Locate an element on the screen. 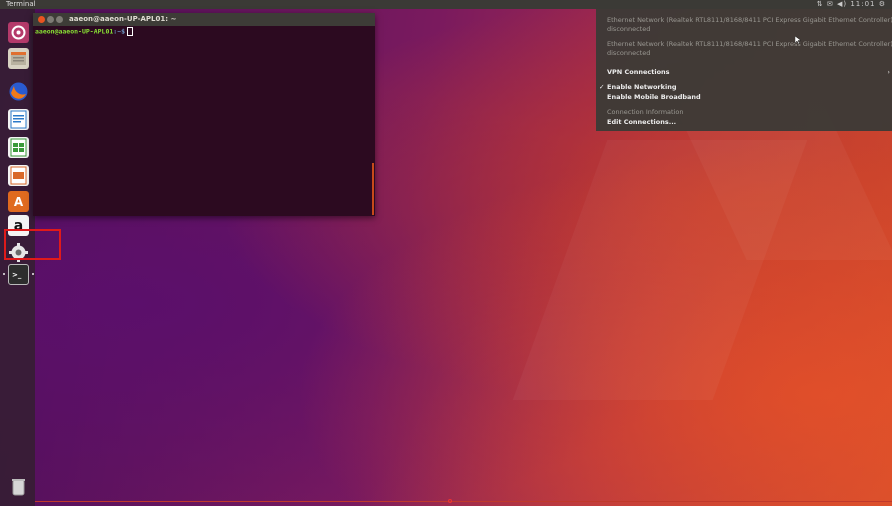 This screenshot has height=506, width=892. enable-mobile-broadband-item: Enable Mobile Broadband is located at coordinates (654, 97).